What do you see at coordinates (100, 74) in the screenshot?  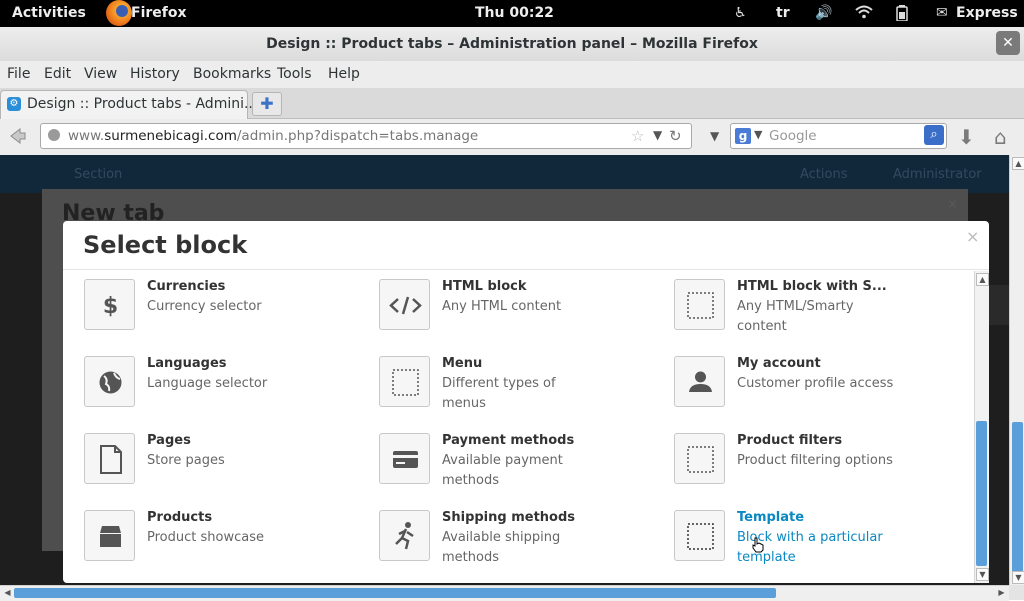 I see `menu-view: View` at bounding box center [100, 74].